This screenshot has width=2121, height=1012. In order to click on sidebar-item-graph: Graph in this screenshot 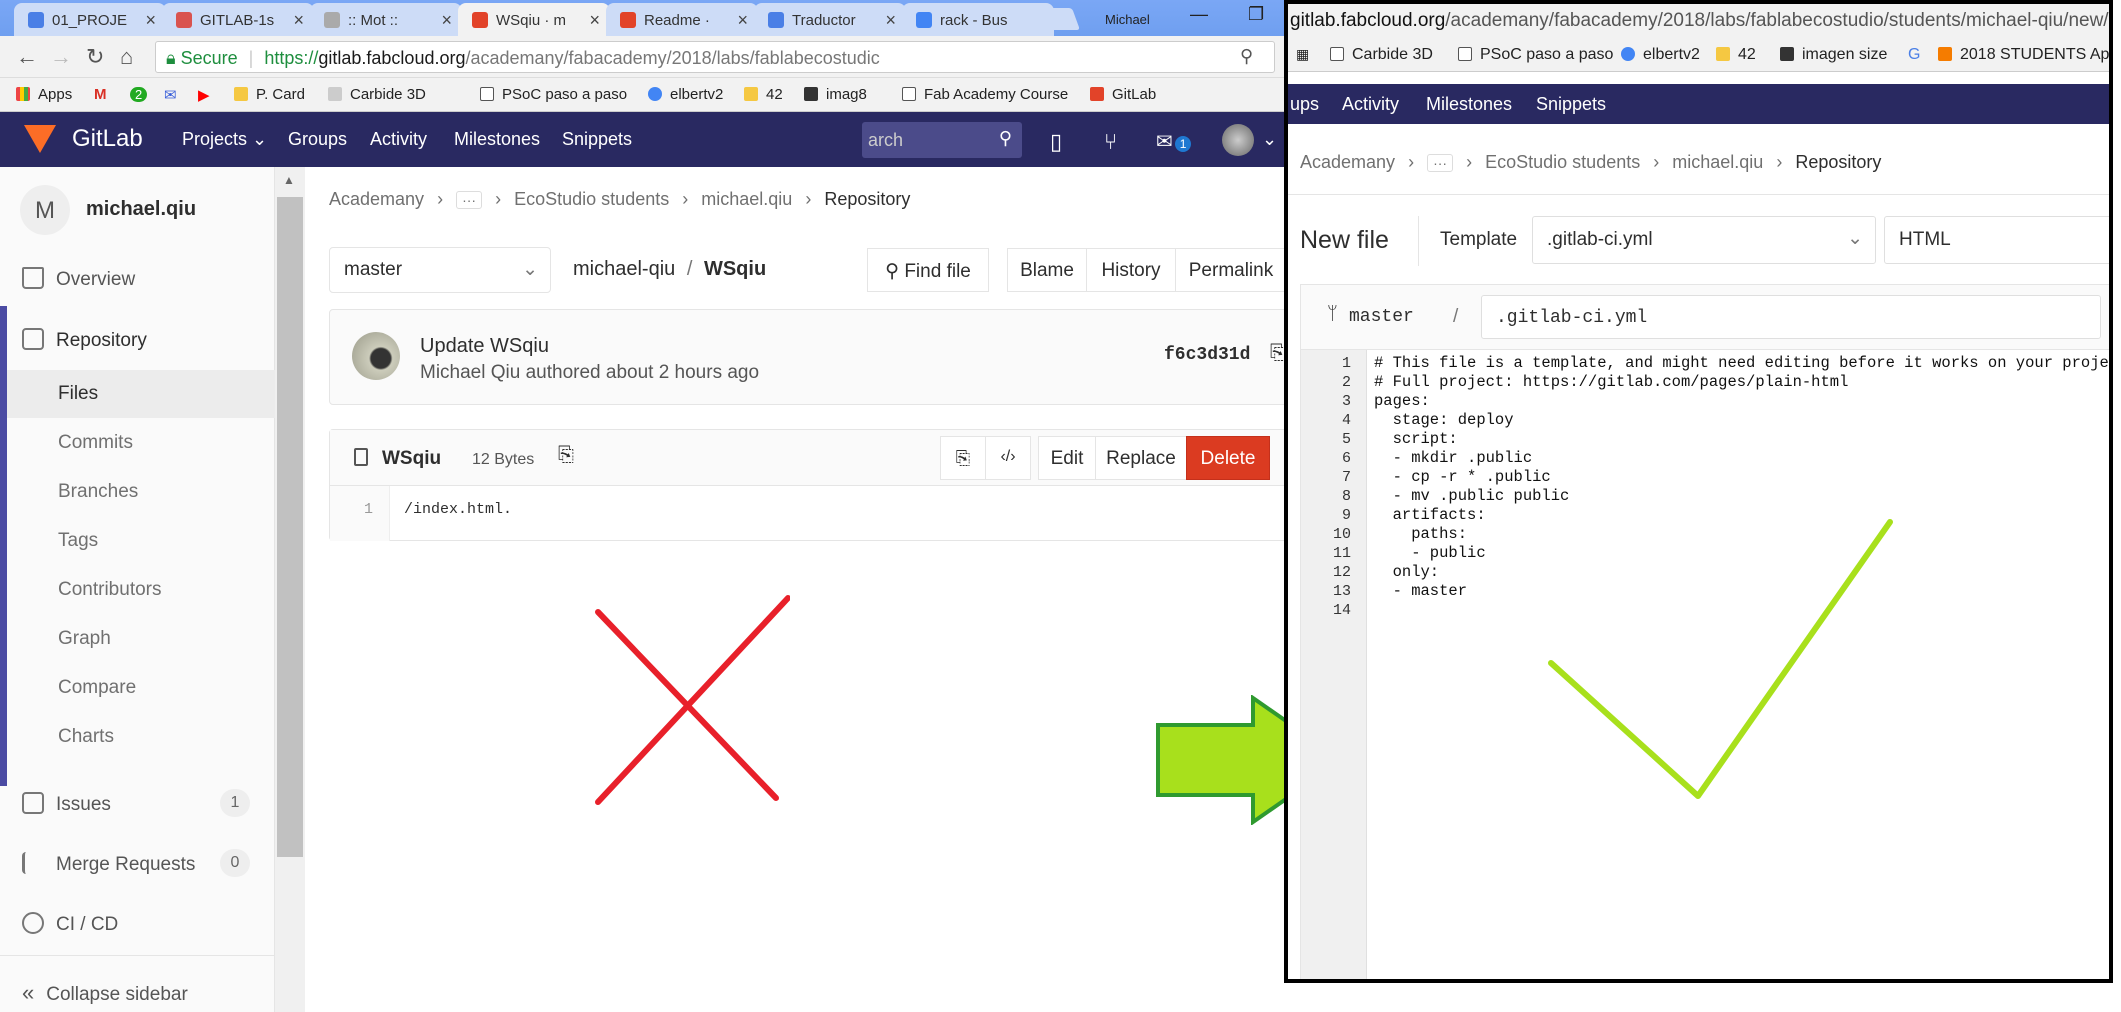, I will do `click(84, 639)`.